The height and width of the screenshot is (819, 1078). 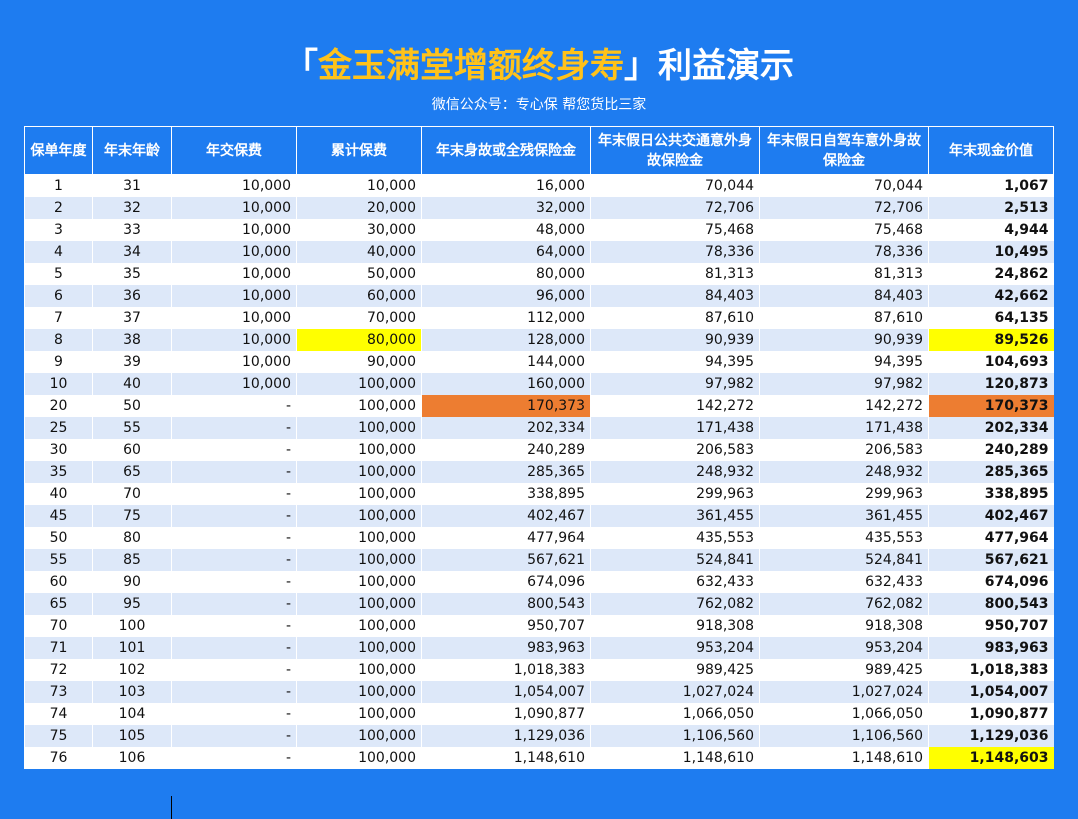 What do you see at coordinates (844, 428) in the screenshot?
I see `cell-self-drive-benefit: 171,438` at bounding box center [844, 428].